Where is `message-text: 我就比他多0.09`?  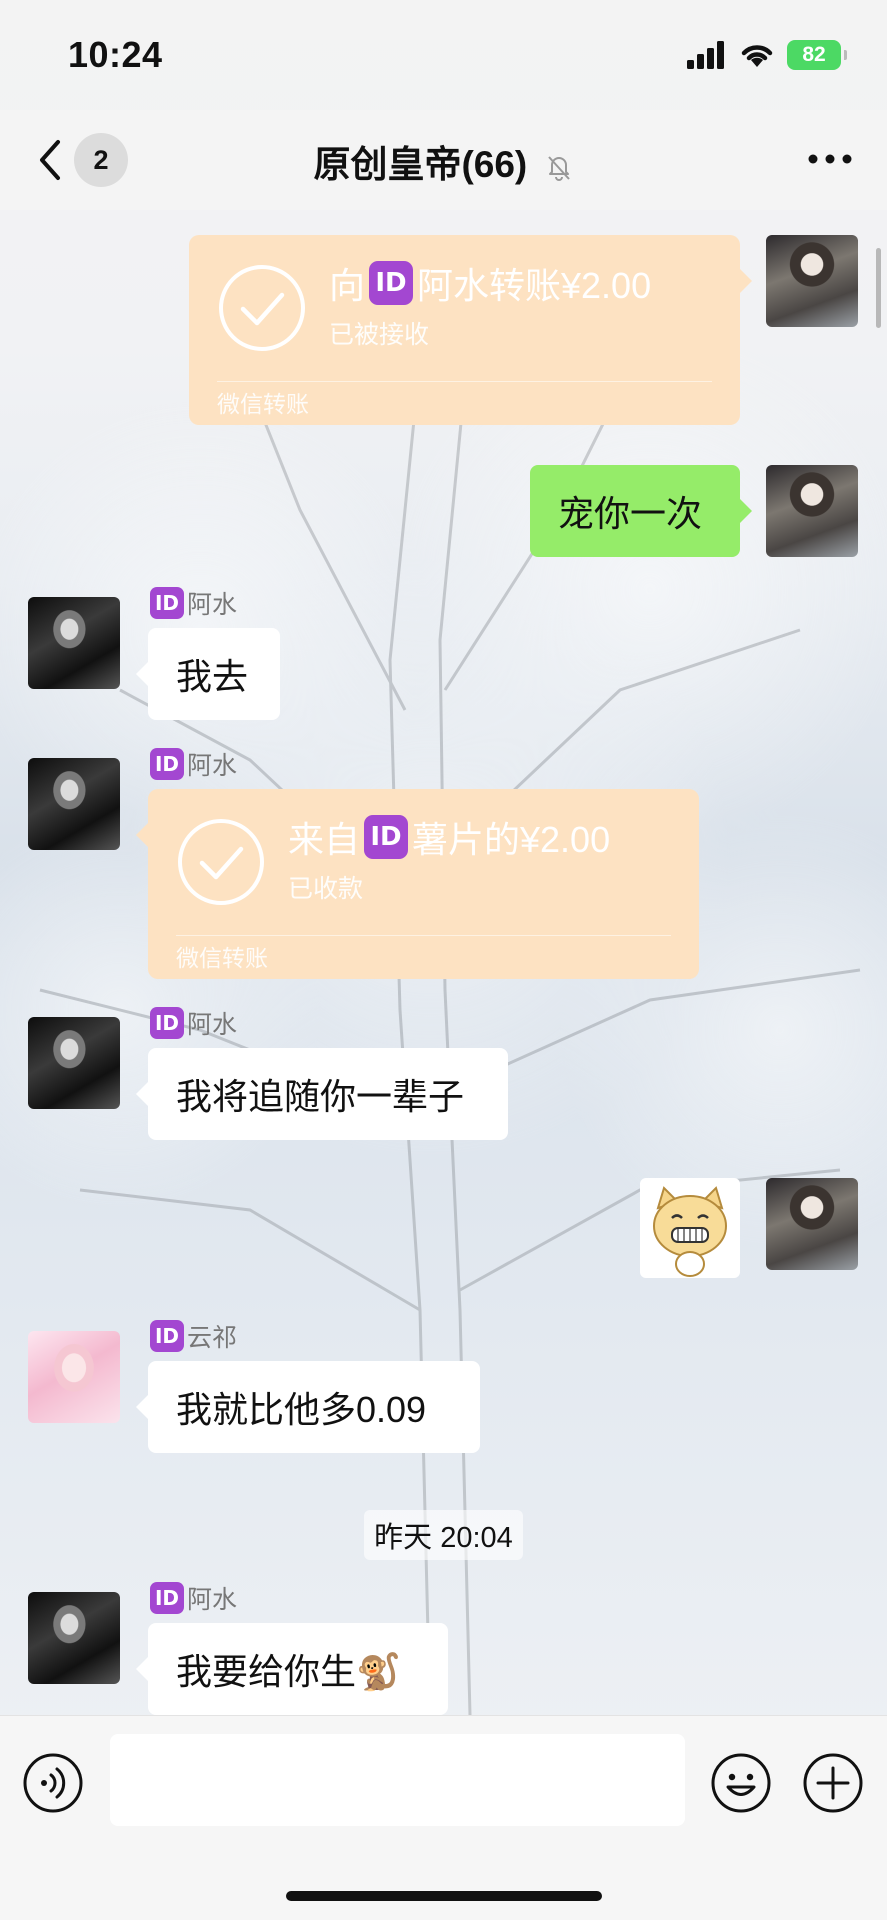
message-text: 我就比他多0.09 is located at coordinates (301, 1409).